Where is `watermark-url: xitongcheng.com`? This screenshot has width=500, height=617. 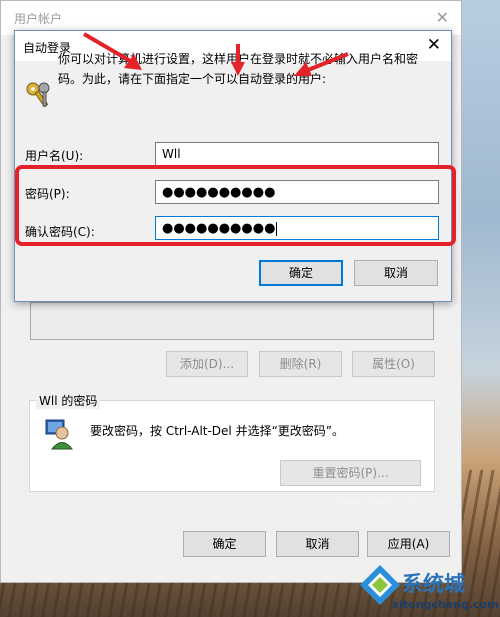 watermark-url: xitongcheng.com is located at coordinates (445, 604).